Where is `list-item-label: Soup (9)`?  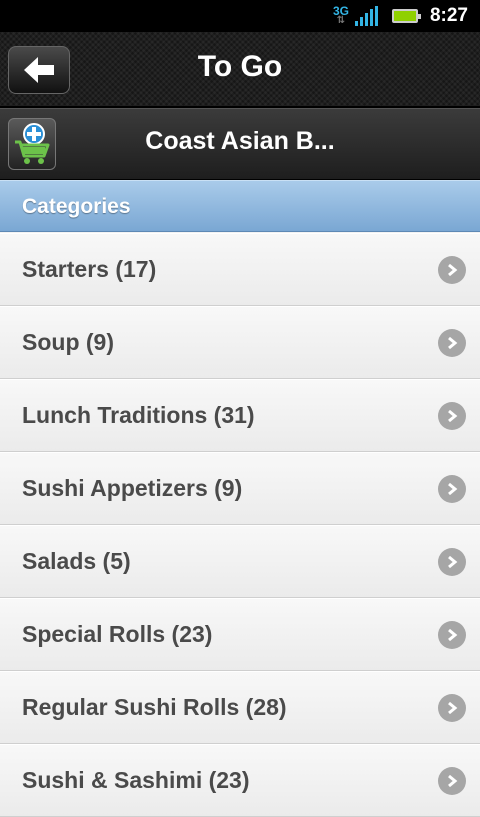
list-item-label: Soup (9) is located at coordinates (68, 342).